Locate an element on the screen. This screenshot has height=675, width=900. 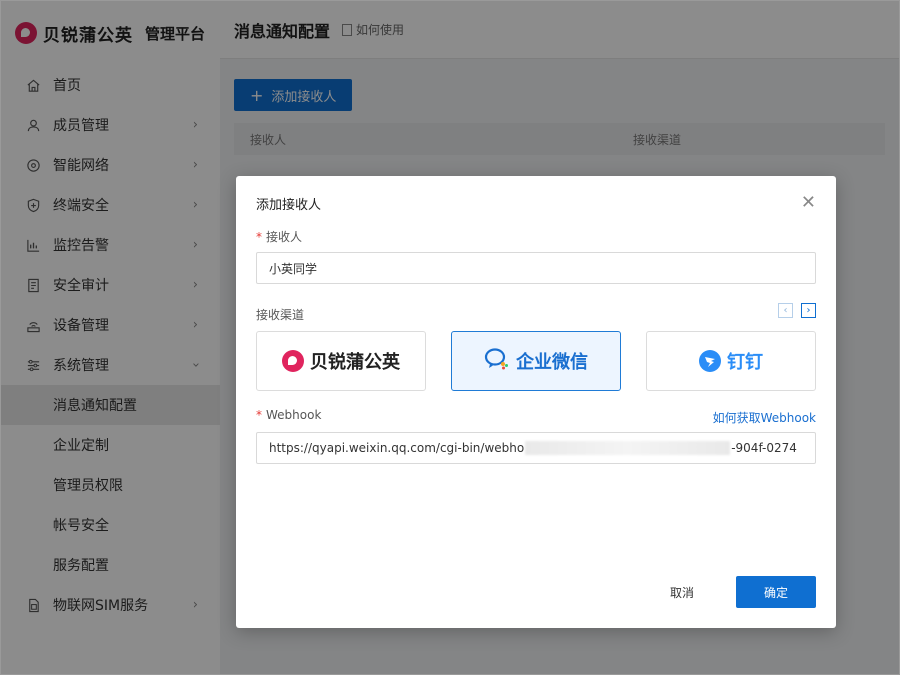
dialog-title: 添加接收人 is located at coordinates (289, 205).